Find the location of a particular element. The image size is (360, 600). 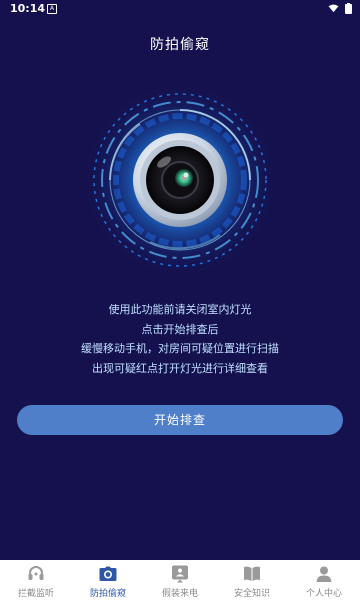

tab-fake-call: 假装来电 is located at coordinates (180, 580).